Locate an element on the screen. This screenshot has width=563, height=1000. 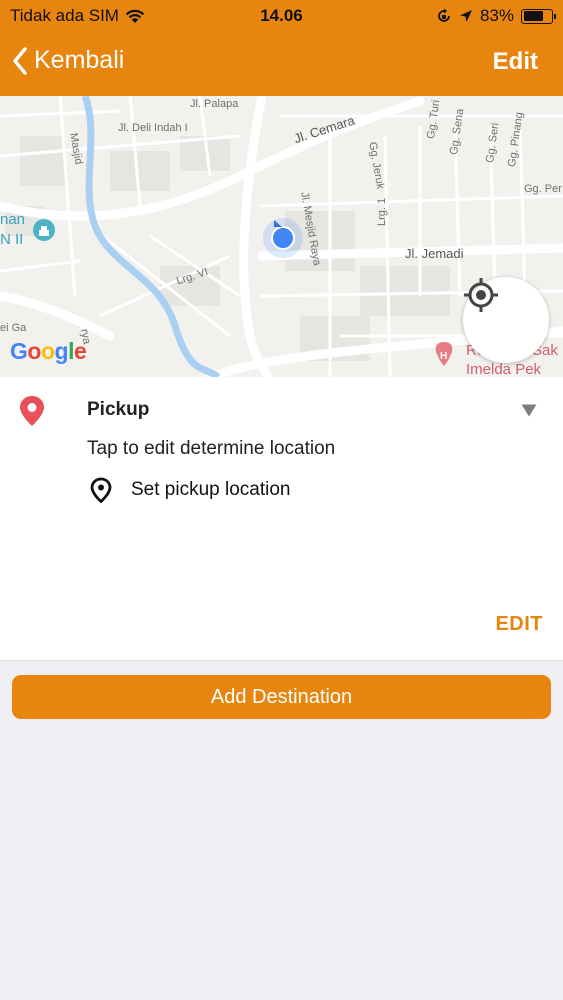
place-label: ei Ga is located at coordinates (13, 328).